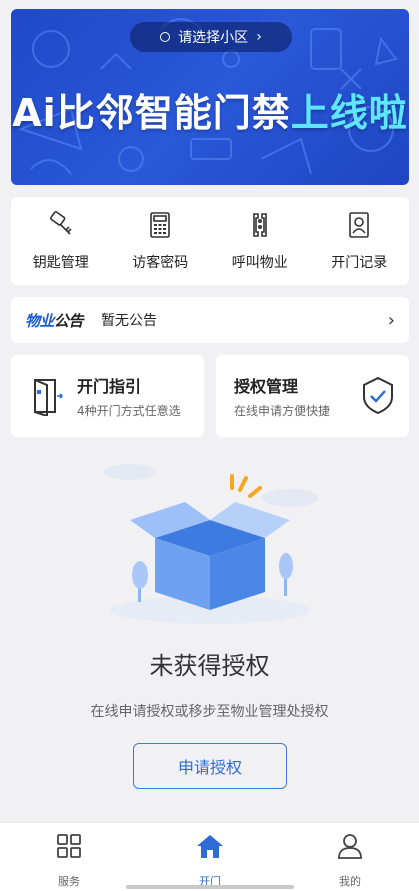 The image size is (419, 891). I want to click on tab-label: 我的, so click(350, 881).